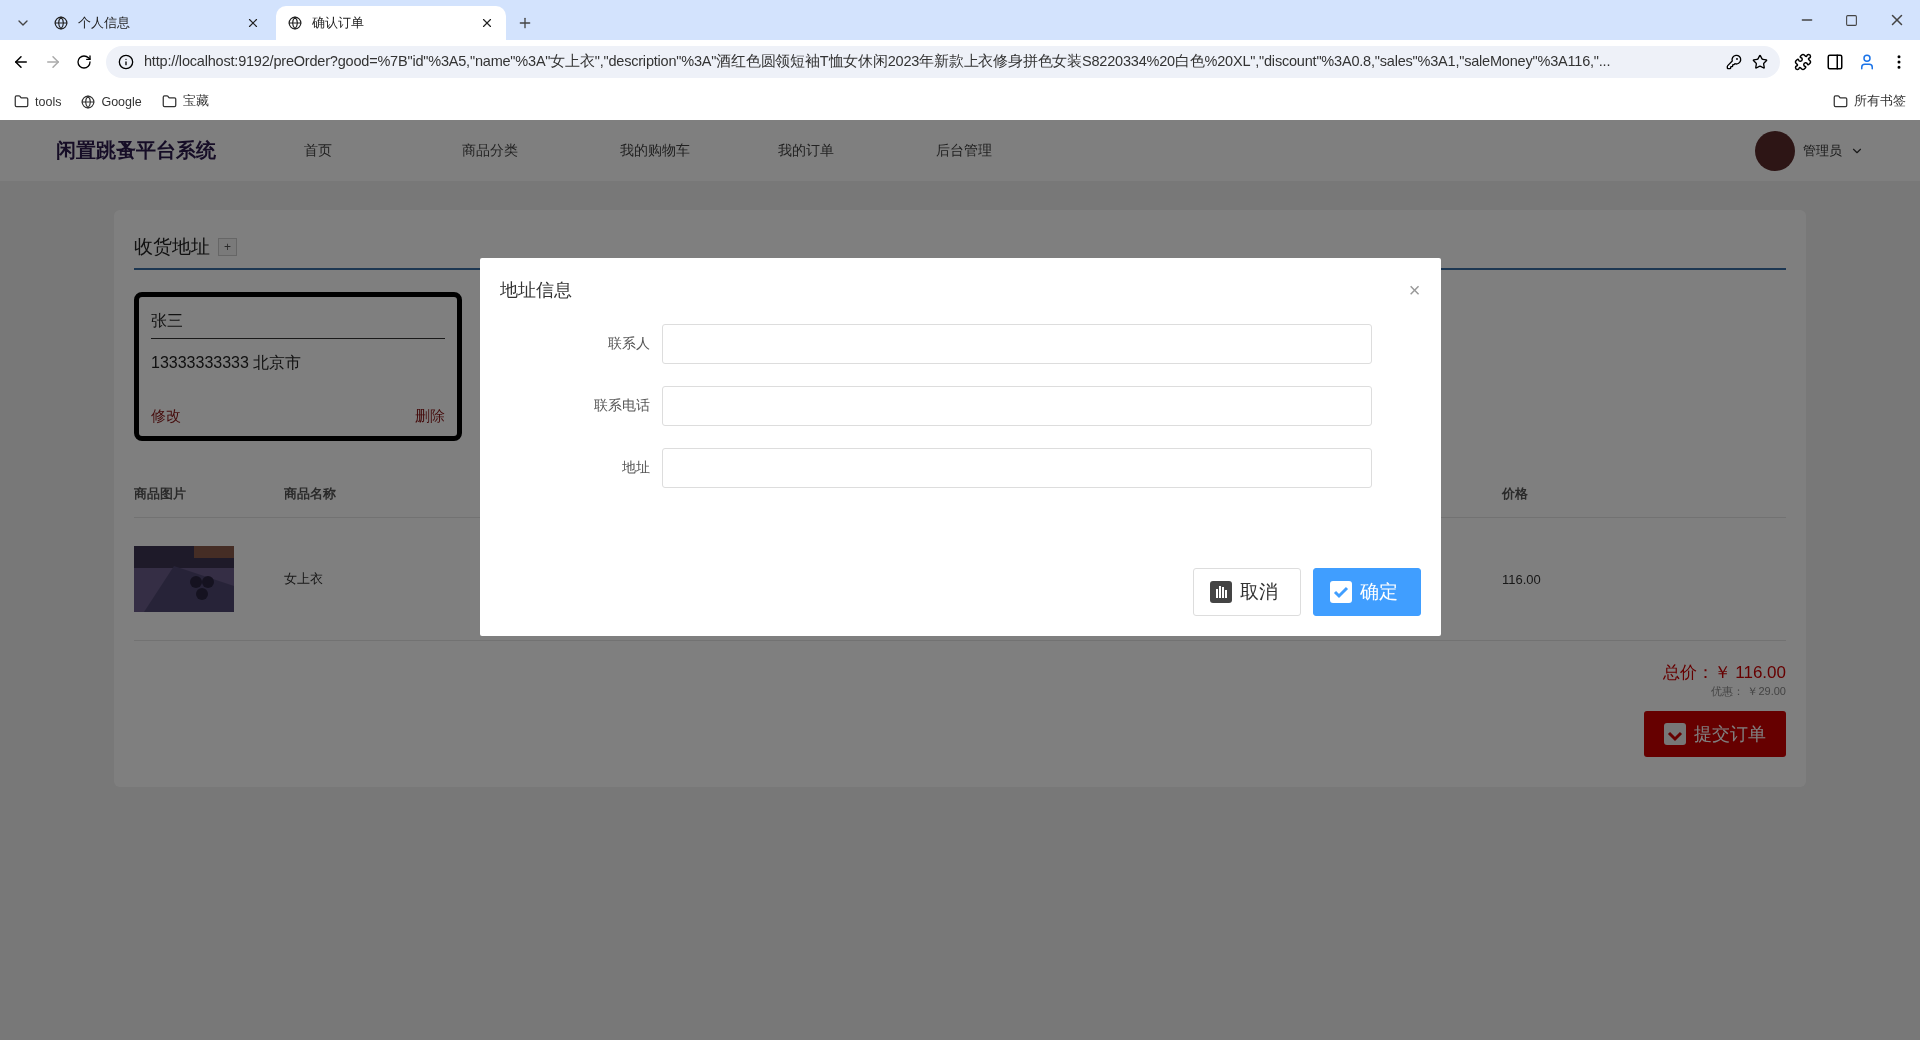  I want to click on dialog-title: 地址信息, so click(535, 290).